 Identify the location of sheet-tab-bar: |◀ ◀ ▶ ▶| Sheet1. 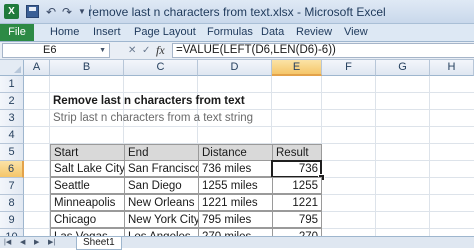
(237, 243).